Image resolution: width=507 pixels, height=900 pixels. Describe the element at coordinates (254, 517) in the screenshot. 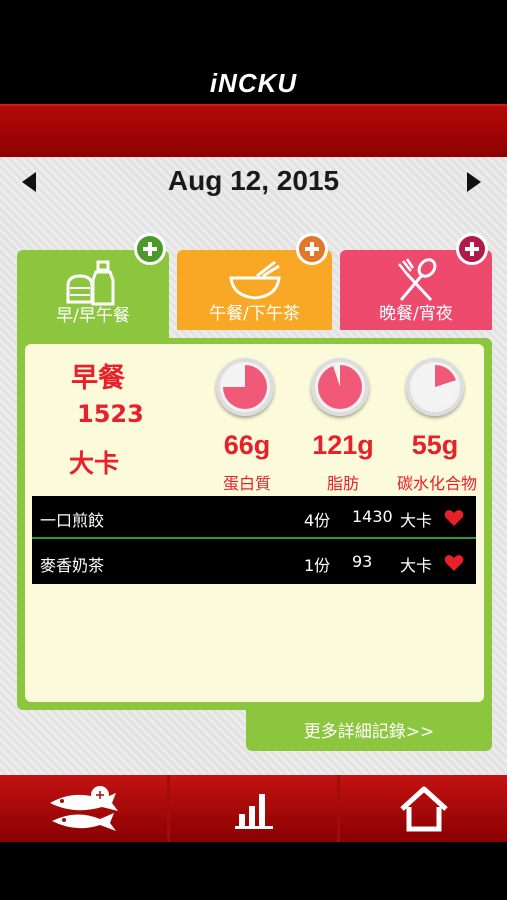

I see `list-item: 一口煎餃 4份 1430 大卡` at that location.